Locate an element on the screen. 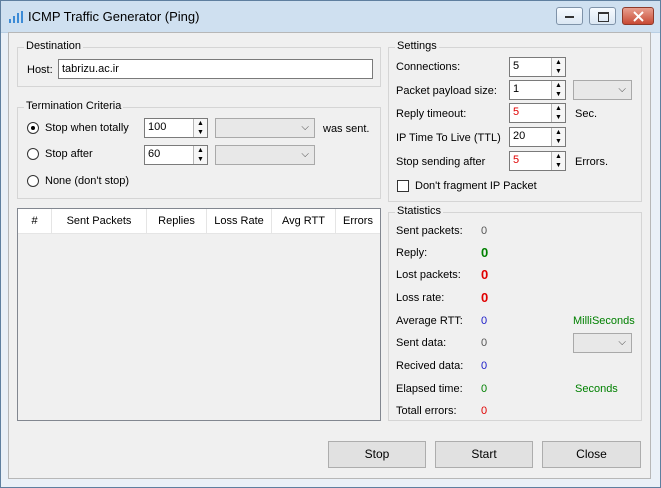 This screenshot has width=661, height=488. loss-rate-value: 0 is located at coordinates (485, 297).